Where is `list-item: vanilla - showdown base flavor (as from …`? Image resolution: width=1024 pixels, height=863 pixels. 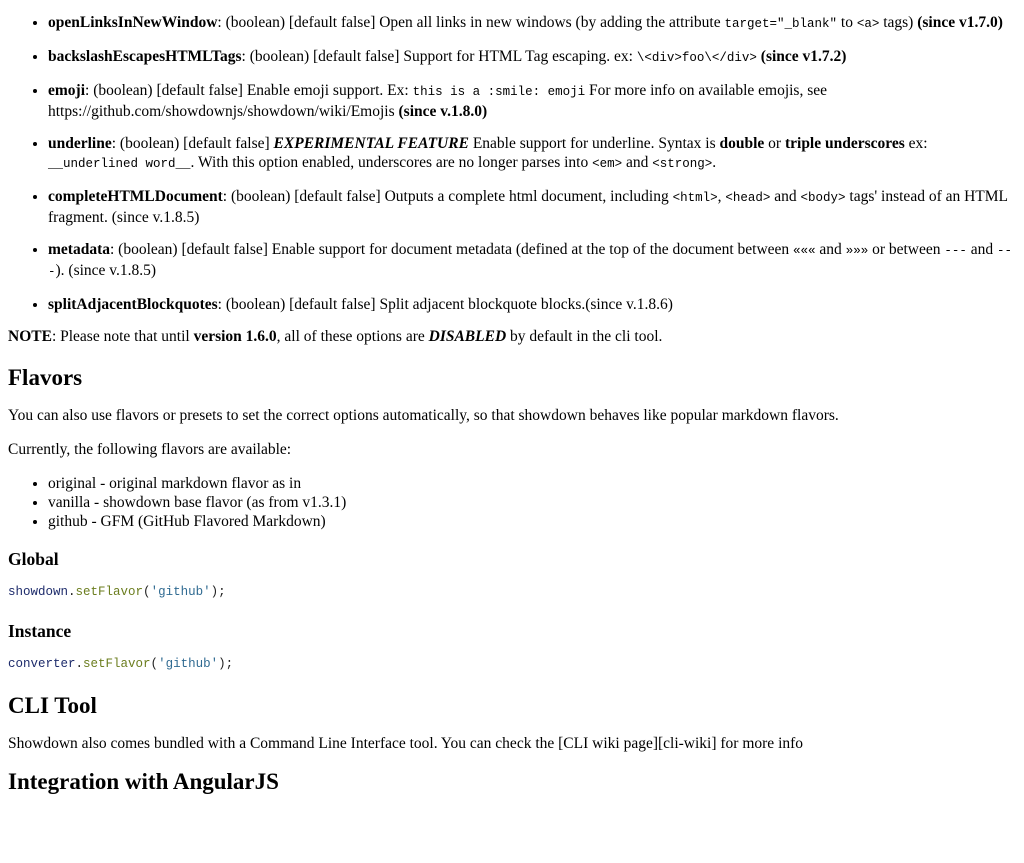 list-item: vanilla - showdown base flavor (as from … is located at coordinates (532, 502).